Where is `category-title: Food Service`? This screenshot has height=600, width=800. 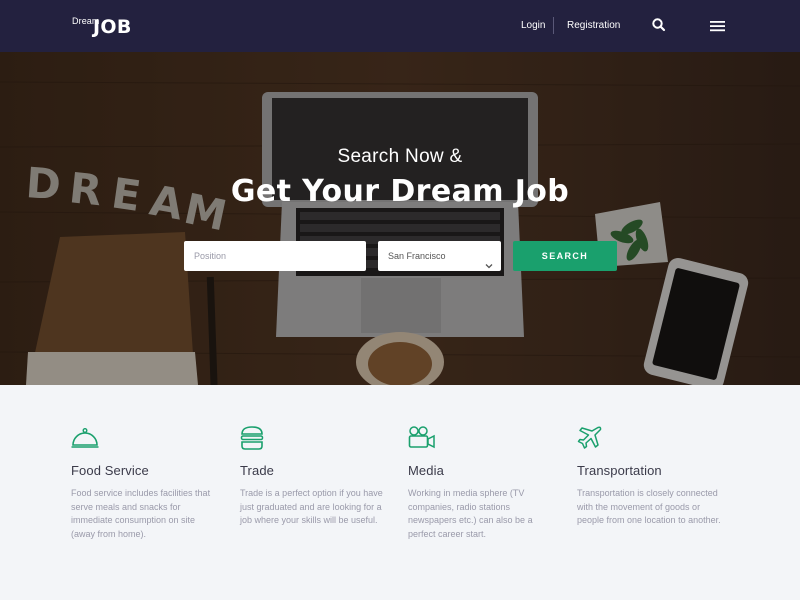
category-title: Food Service is located at coordinates (110, 470).